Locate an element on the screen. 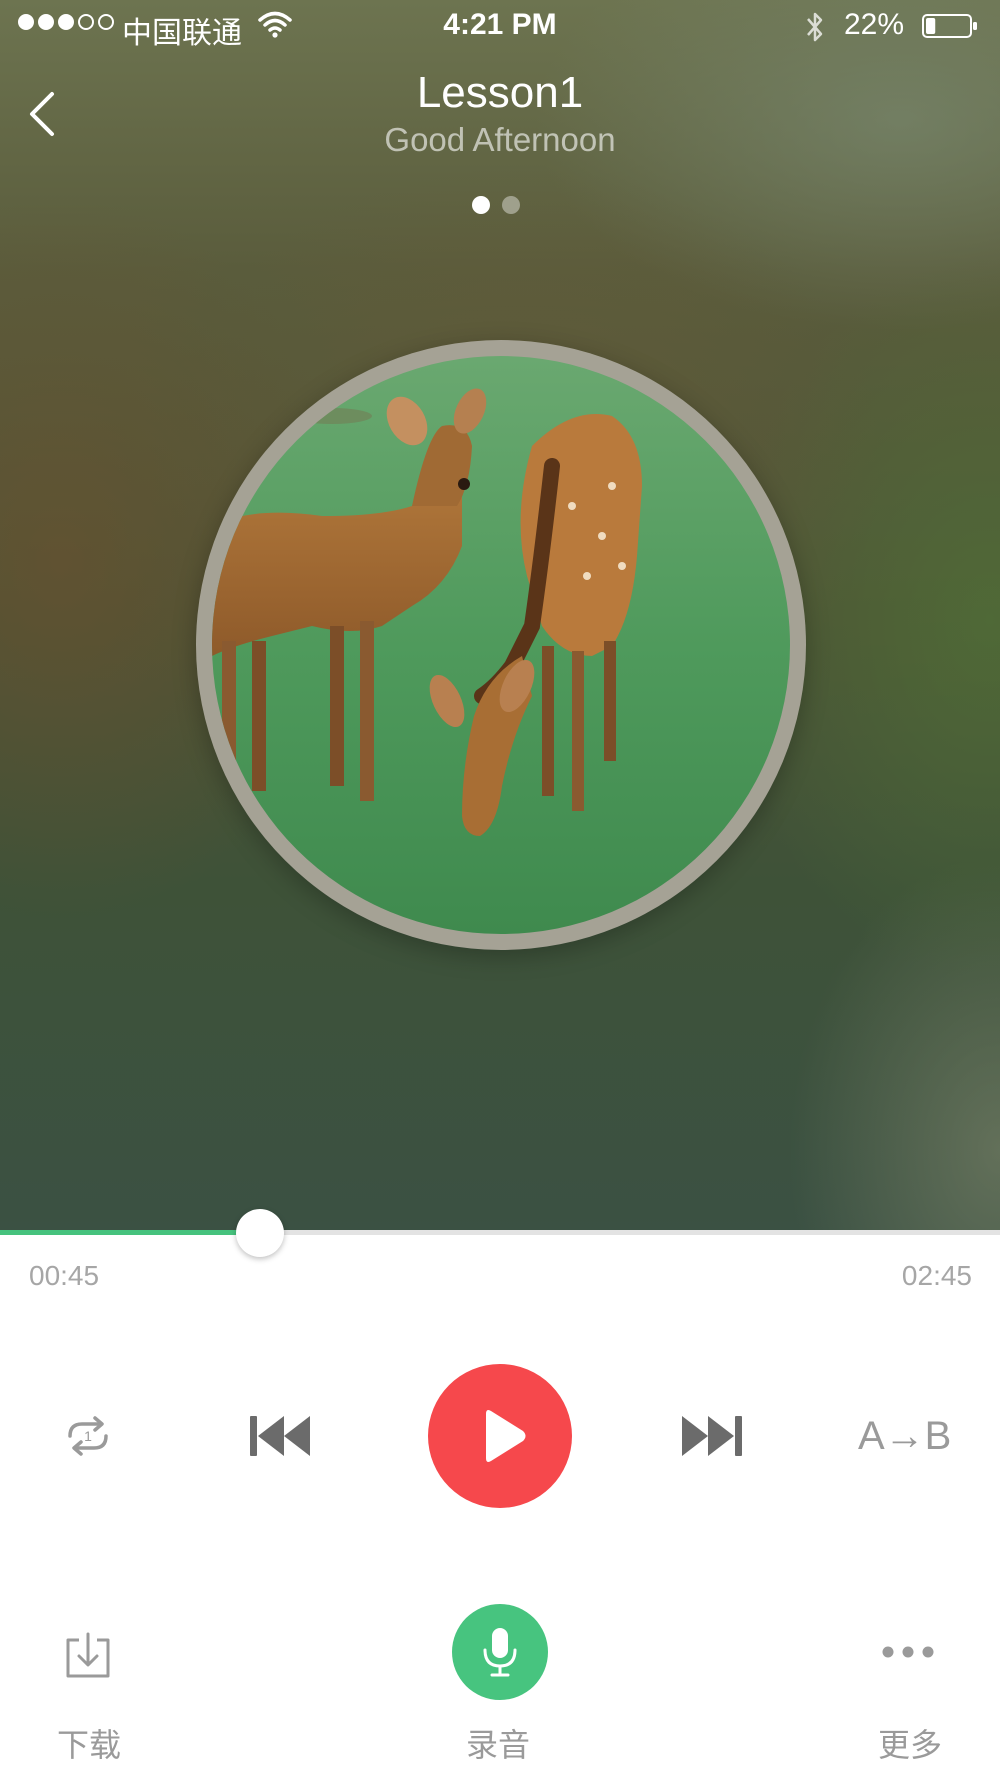 This screenshot has height=1778, width=1000. download-button is located at coordinates (88, 1656).